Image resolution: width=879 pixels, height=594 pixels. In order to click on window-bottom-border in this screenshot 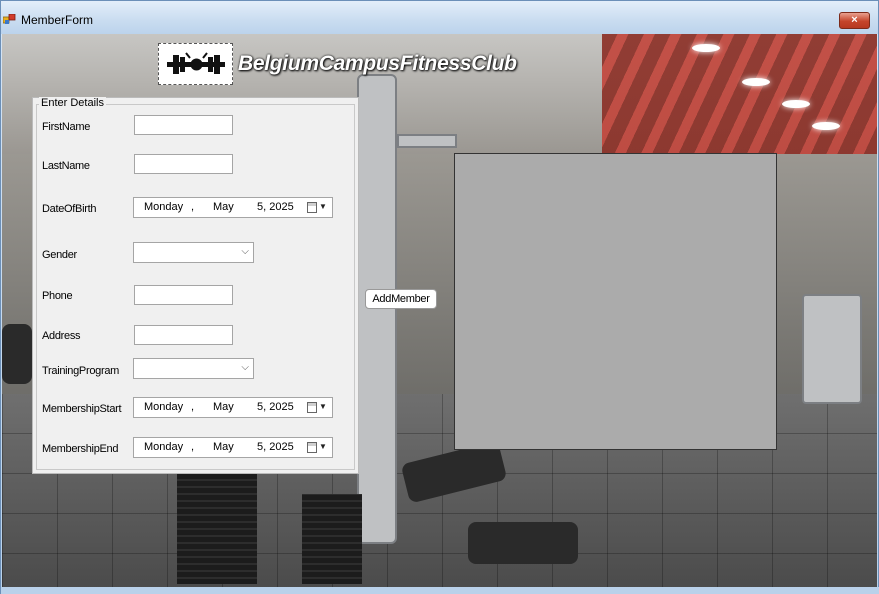, I will do `click(440, 590)`.